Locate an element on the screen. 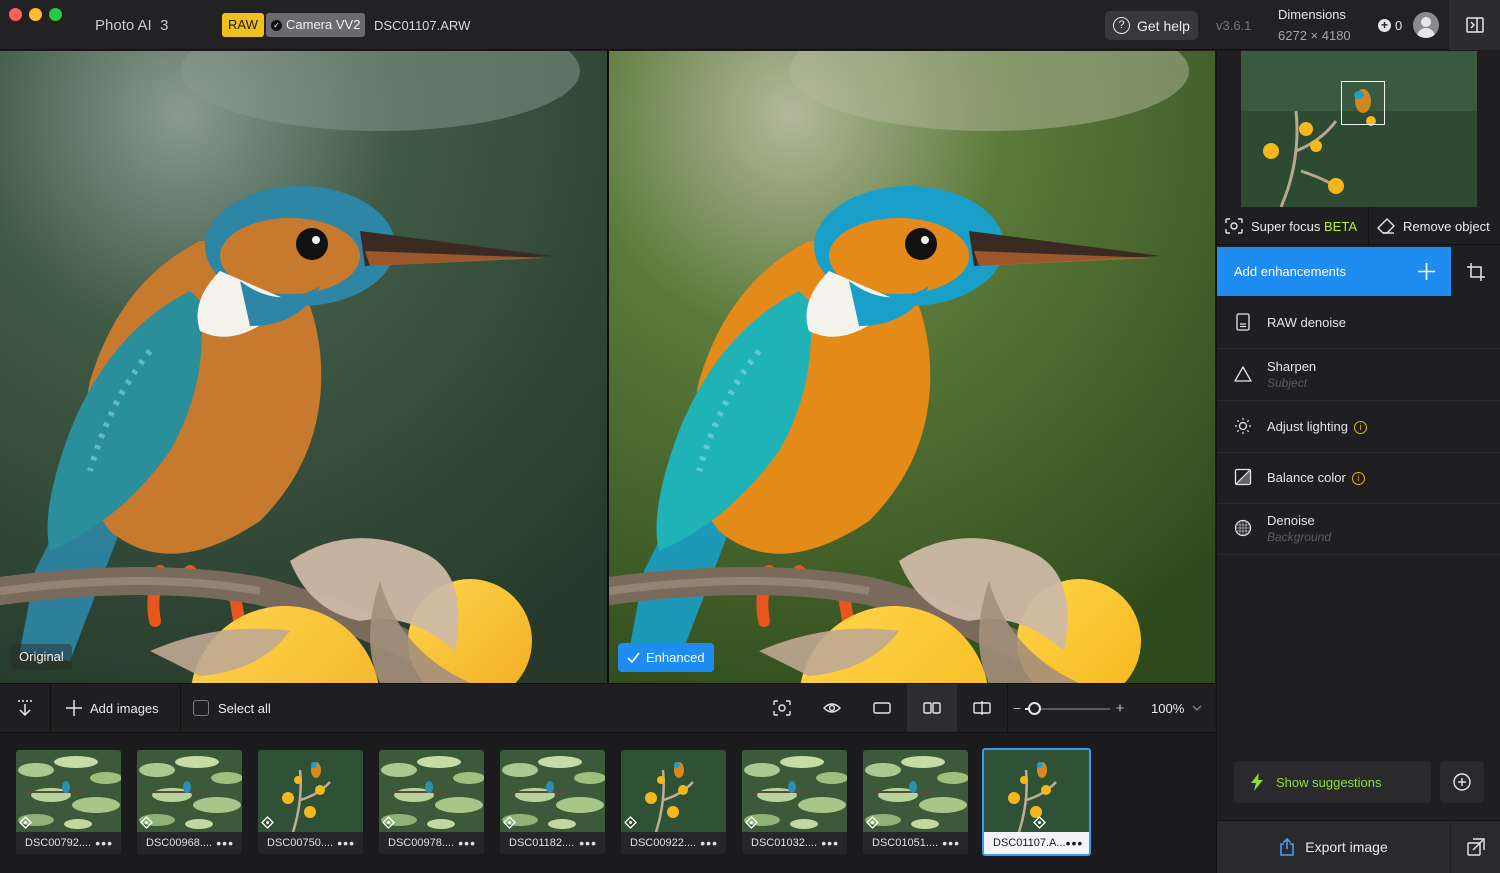 The image size is (1500, 873). export-options-button is located at coordinates (1475, 846).